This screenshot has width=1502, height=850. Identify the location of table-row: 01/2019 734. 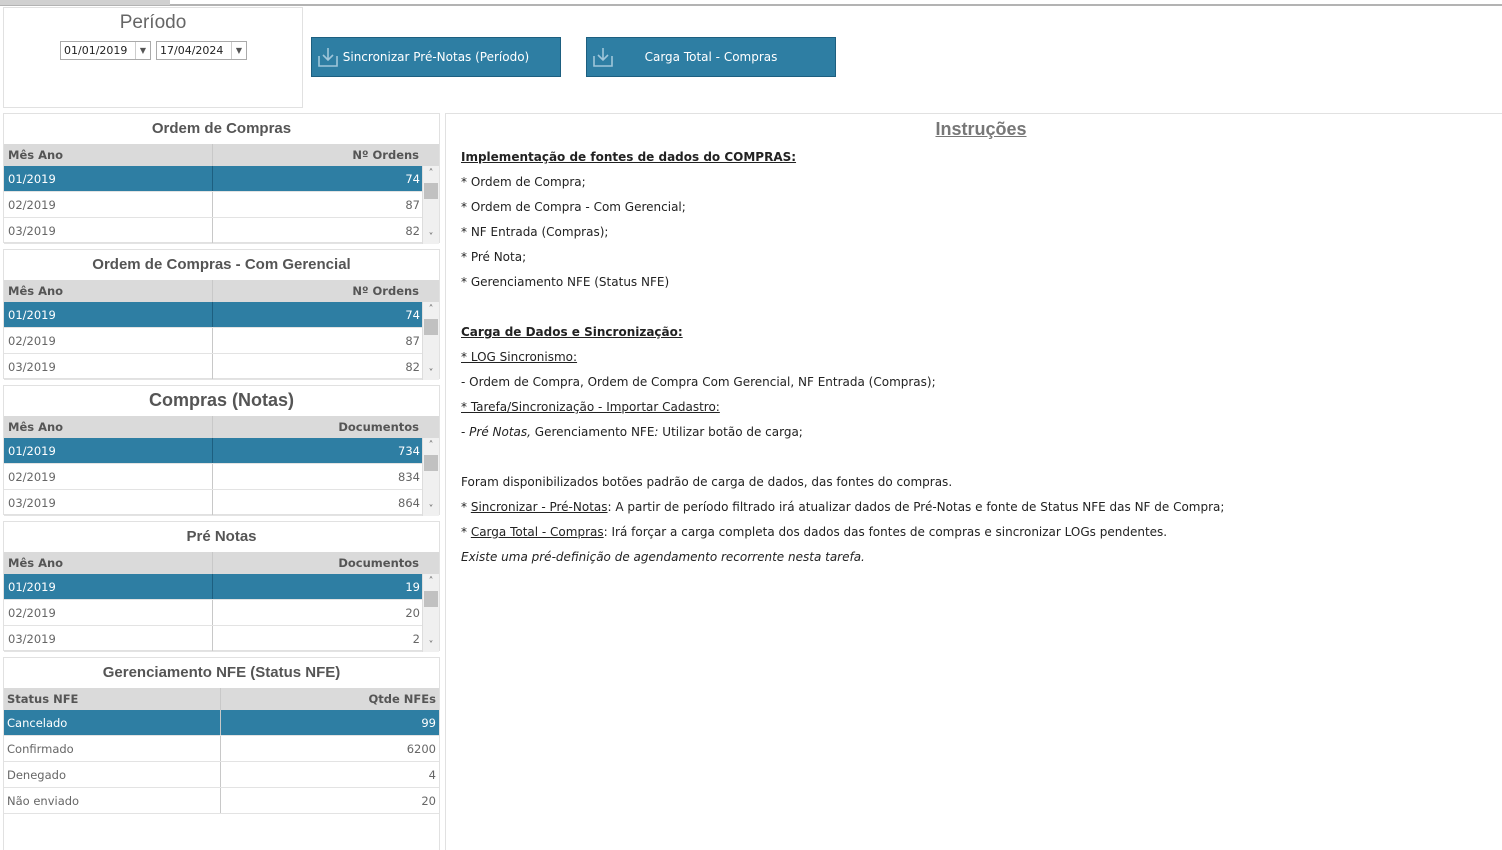
(221, 451).